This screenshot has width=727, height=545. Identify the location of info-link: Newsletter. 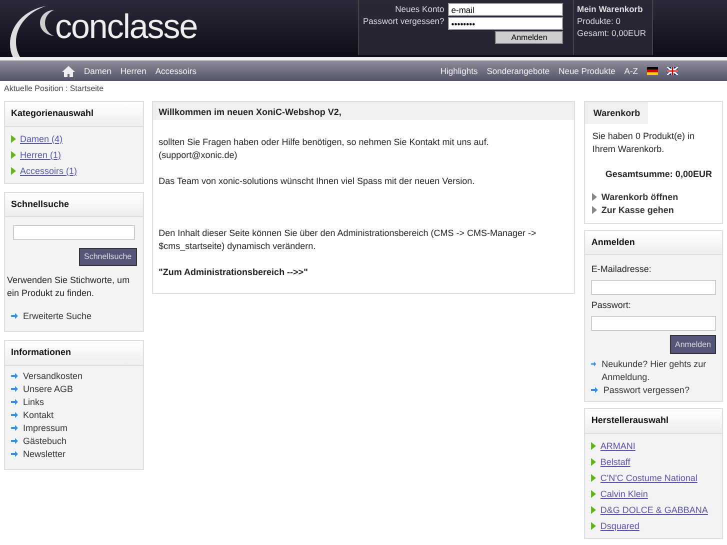
(74, 454).